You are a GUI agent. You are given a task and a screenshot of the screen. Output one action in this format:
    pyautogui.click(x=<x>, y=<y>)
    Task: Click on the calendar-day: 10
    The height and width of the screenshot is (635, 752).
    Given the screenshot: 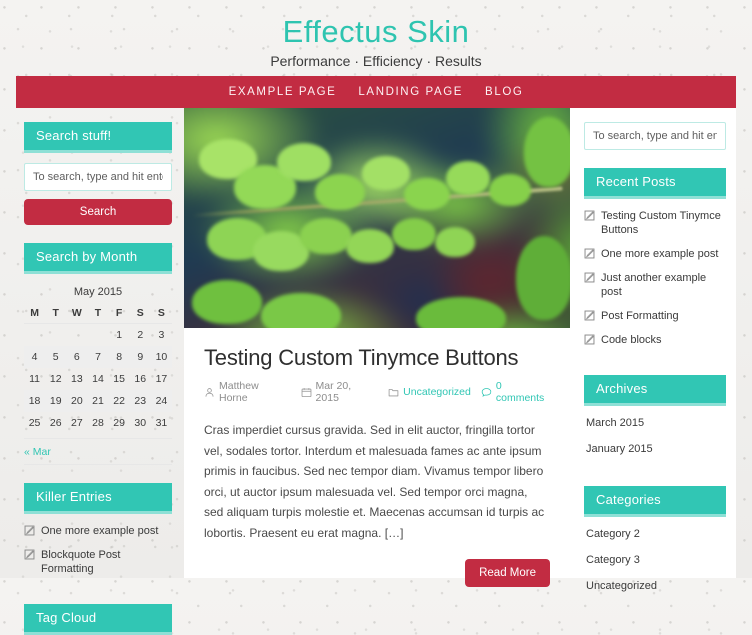 What is the action you would take?
    pyautogui.click(x=161, y=357)
    